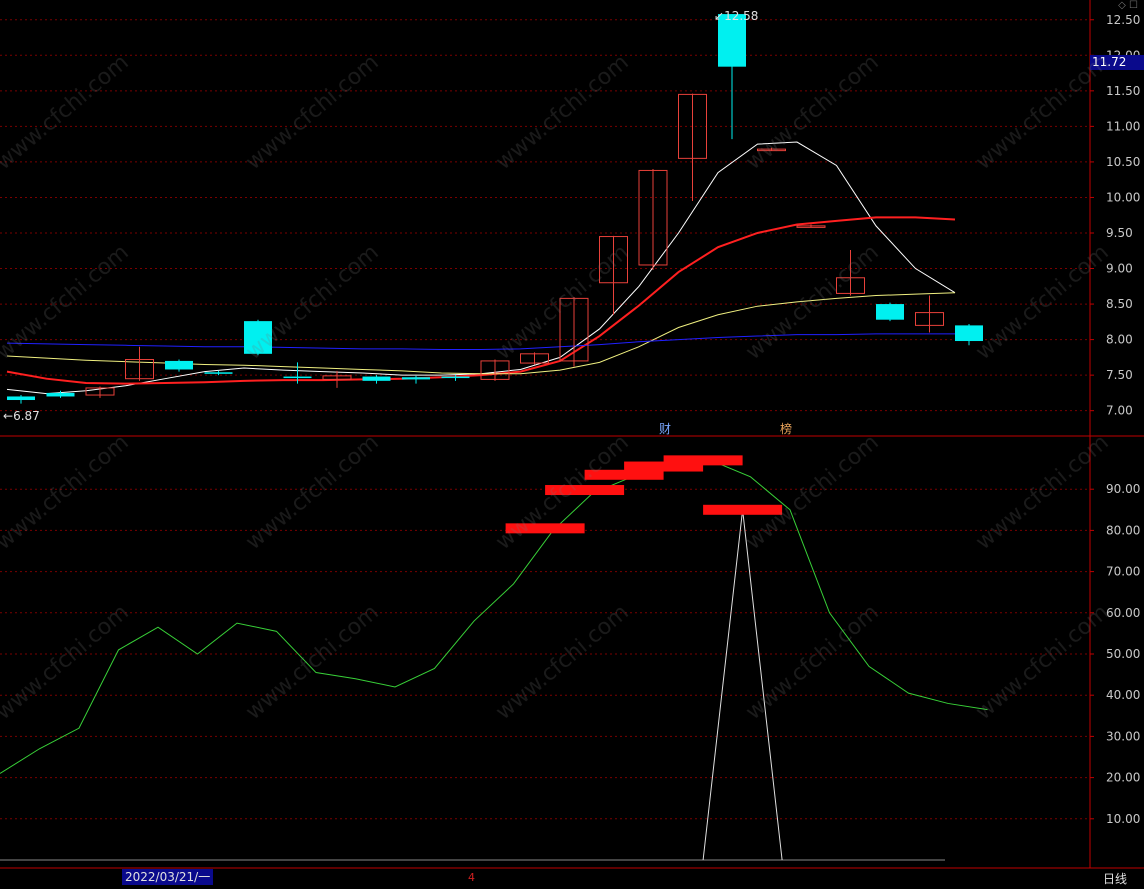  What do you see at coordinates (1123, 20) in the screenshot?
I see `price-tick-label: 12.50` at bounding box center [1123, 20].